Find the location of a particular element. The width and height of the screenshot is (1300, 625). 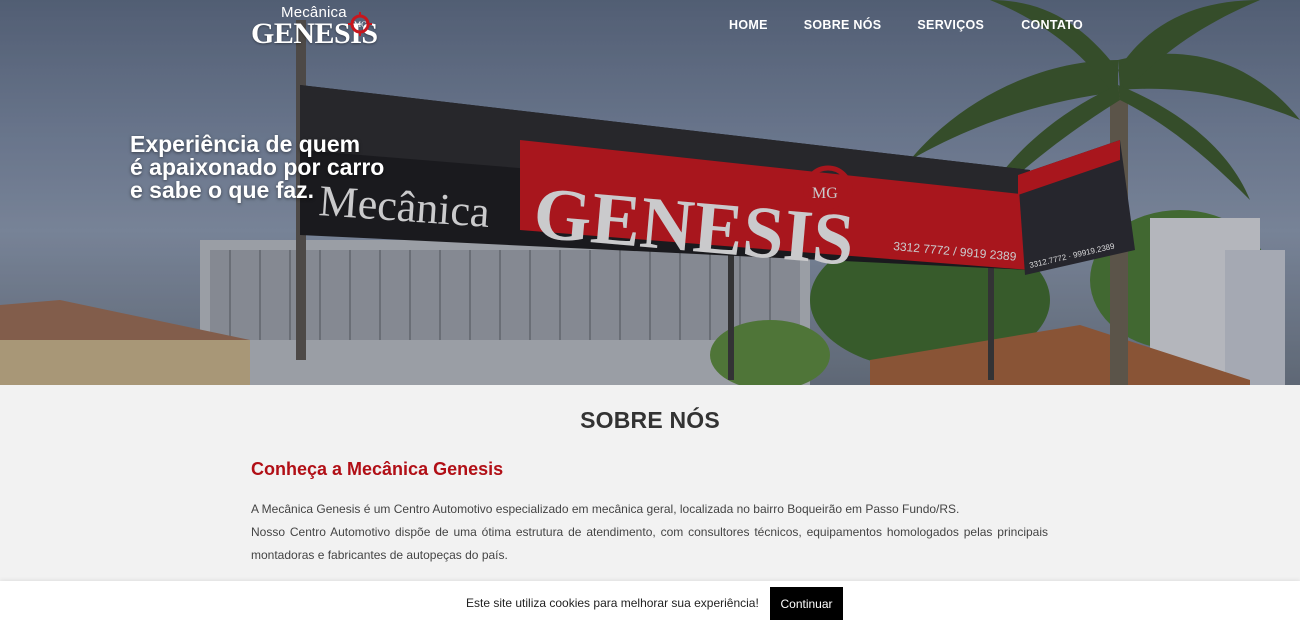

about-subheading: Conheça a Mecânica Genesis is located at coordinates (377, 469).